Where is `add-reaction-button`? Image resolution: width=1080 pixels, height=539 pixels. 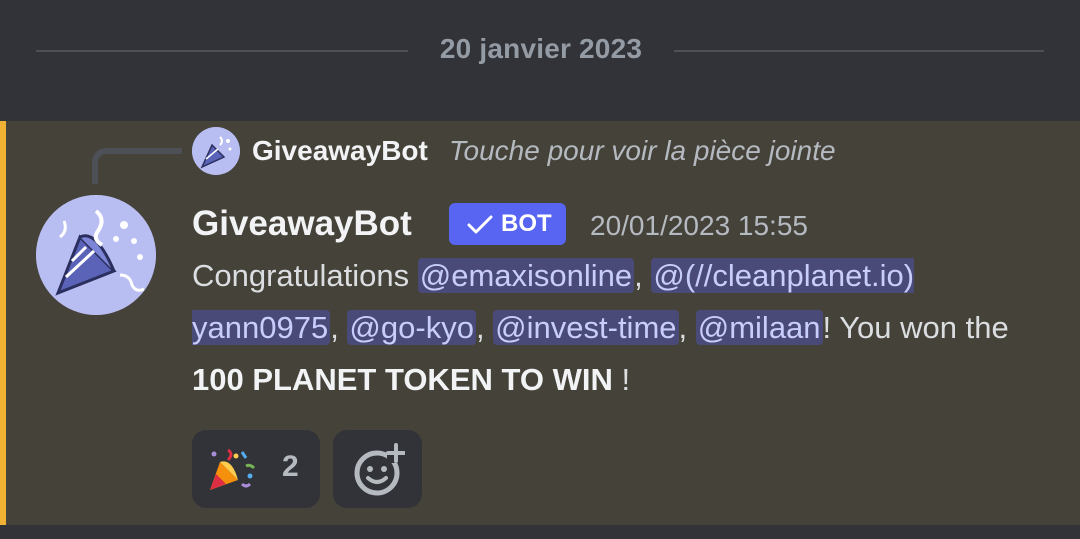 add-reaction-button is located at coordinates (377, 469).